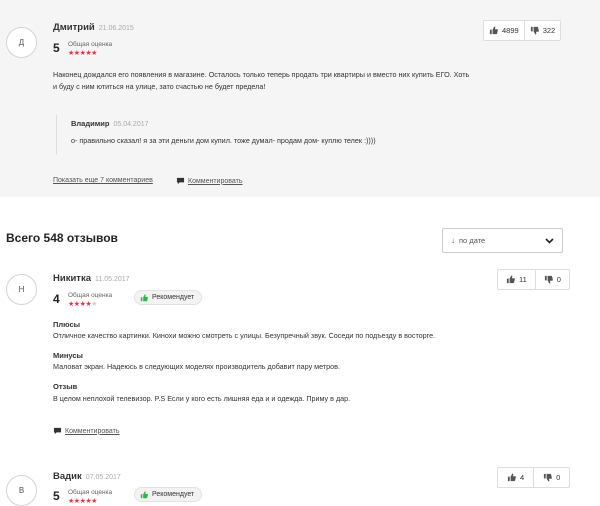  What do you see at coordinates (112, 279) in the screenshot?
I see `review-date: 11.05.2017` at bounding box center [112, 279].